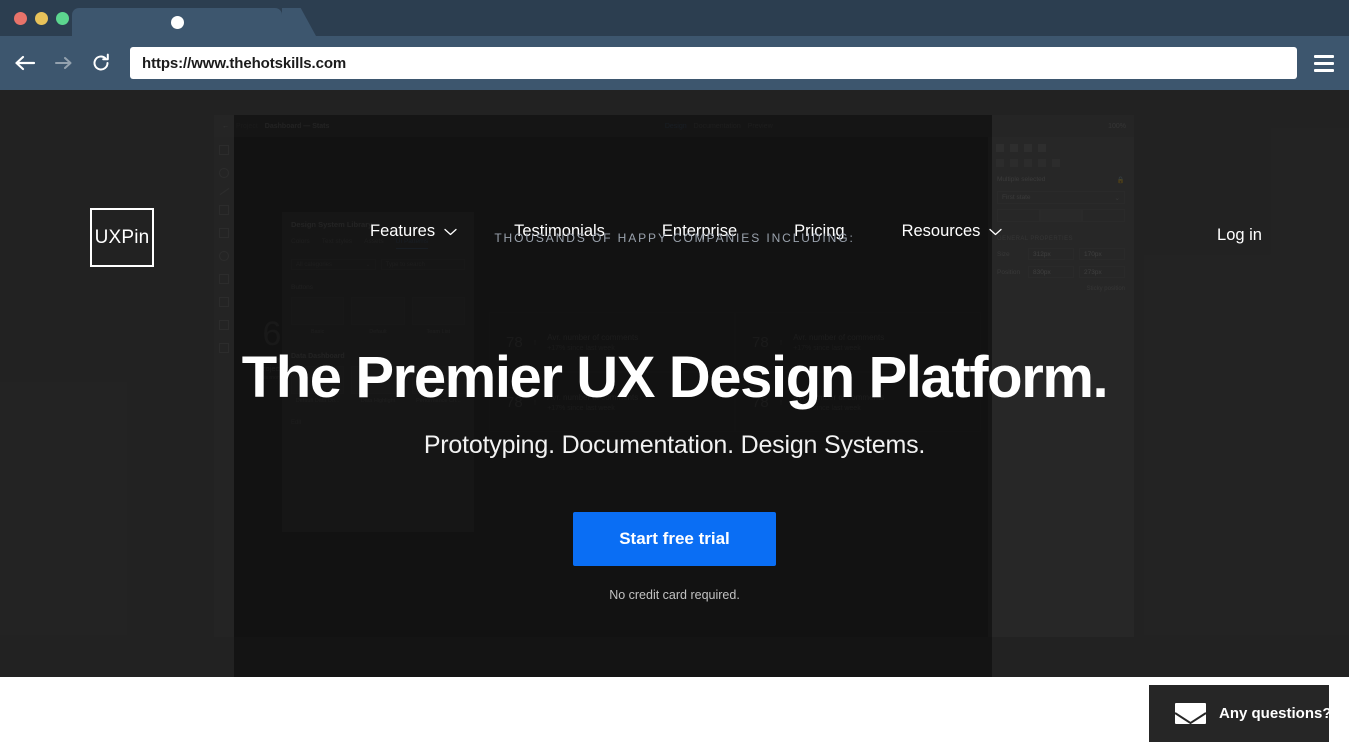 This screenshot has height=742, width=1349. I want to click on hamburger-menu-icon, so click(1324, 63).